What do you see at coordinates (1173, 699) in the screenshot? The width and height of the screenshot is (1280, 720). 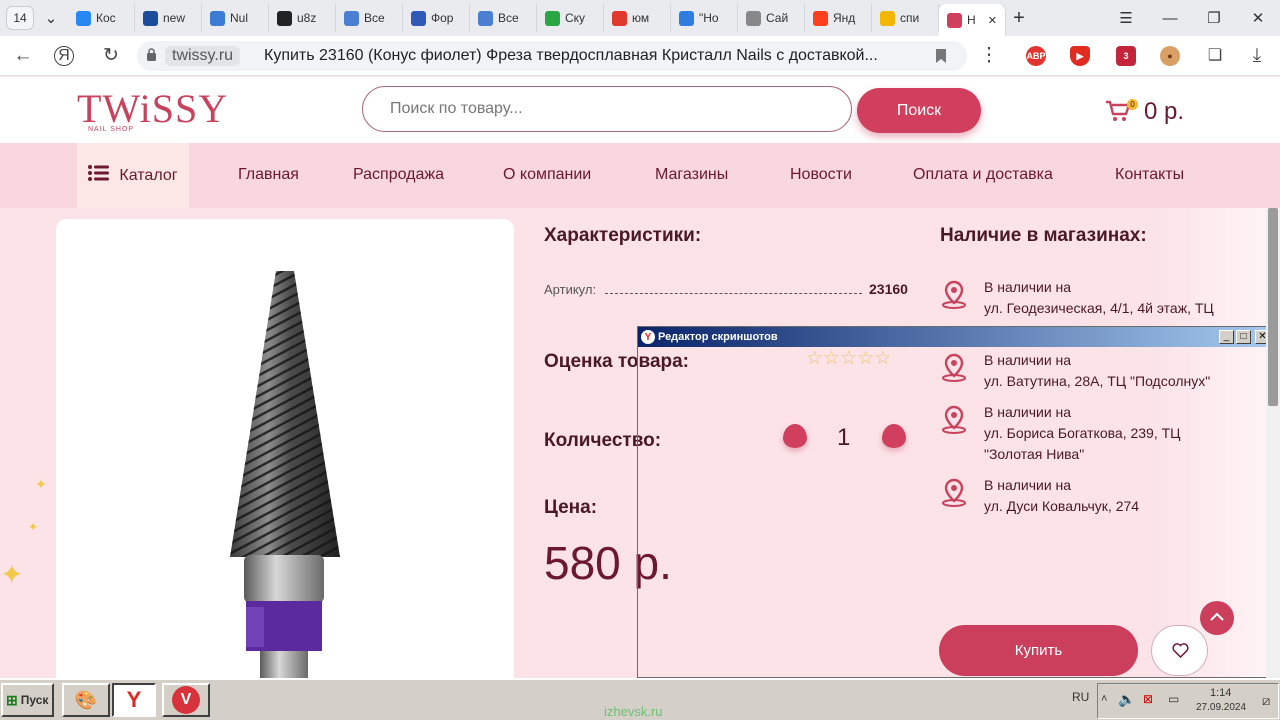 I see `monitor-icon: ▭` at bounding box center [1173, 699].